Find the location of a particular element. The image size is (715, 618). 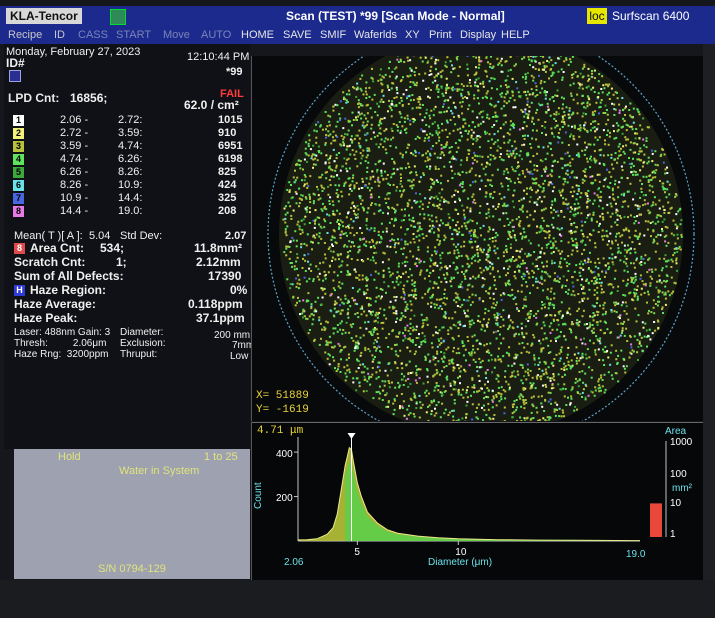

bin-low-8: 14.4 - is located at coordinates (74, 211).